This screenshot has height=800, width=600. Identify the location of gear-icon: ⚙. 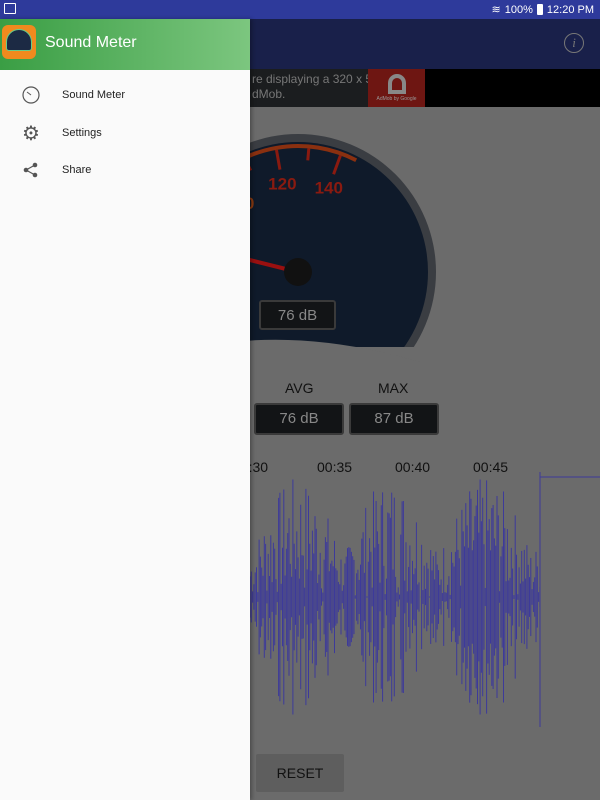
(31, 133).